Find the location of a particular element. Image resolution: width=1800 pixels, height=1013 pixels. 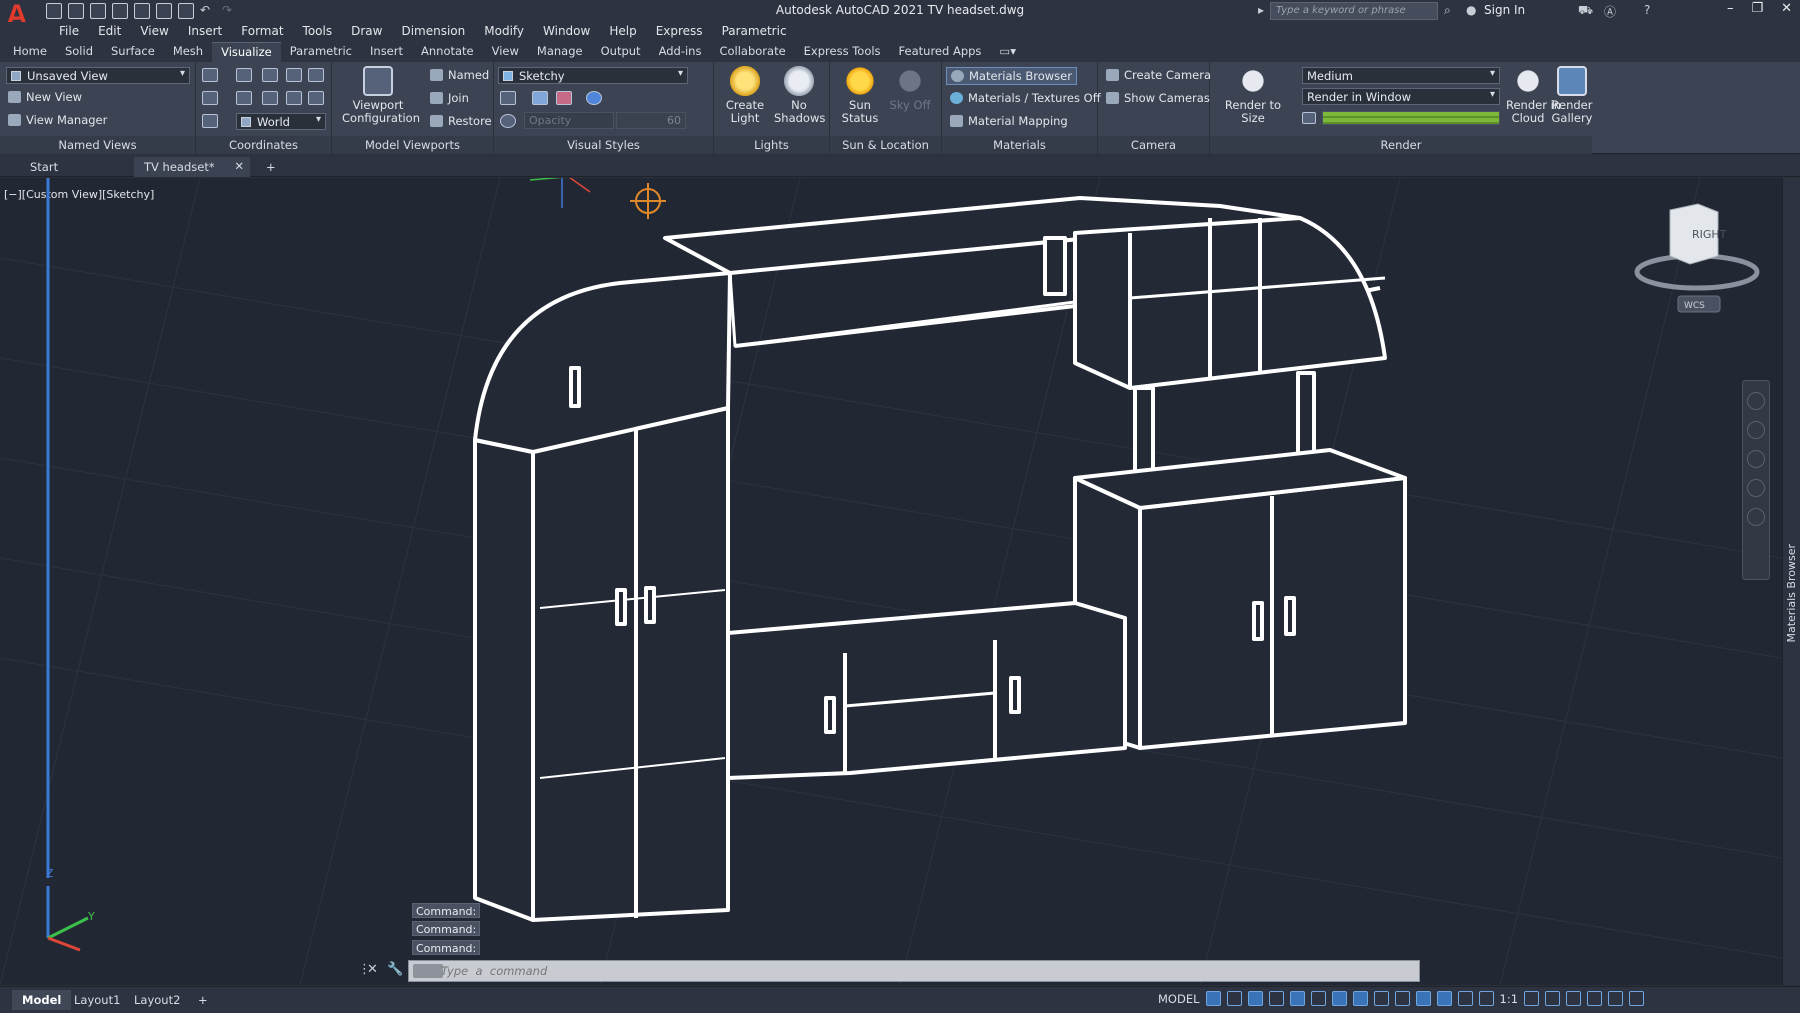

lighting-icon is located at coordinates (594, 98).